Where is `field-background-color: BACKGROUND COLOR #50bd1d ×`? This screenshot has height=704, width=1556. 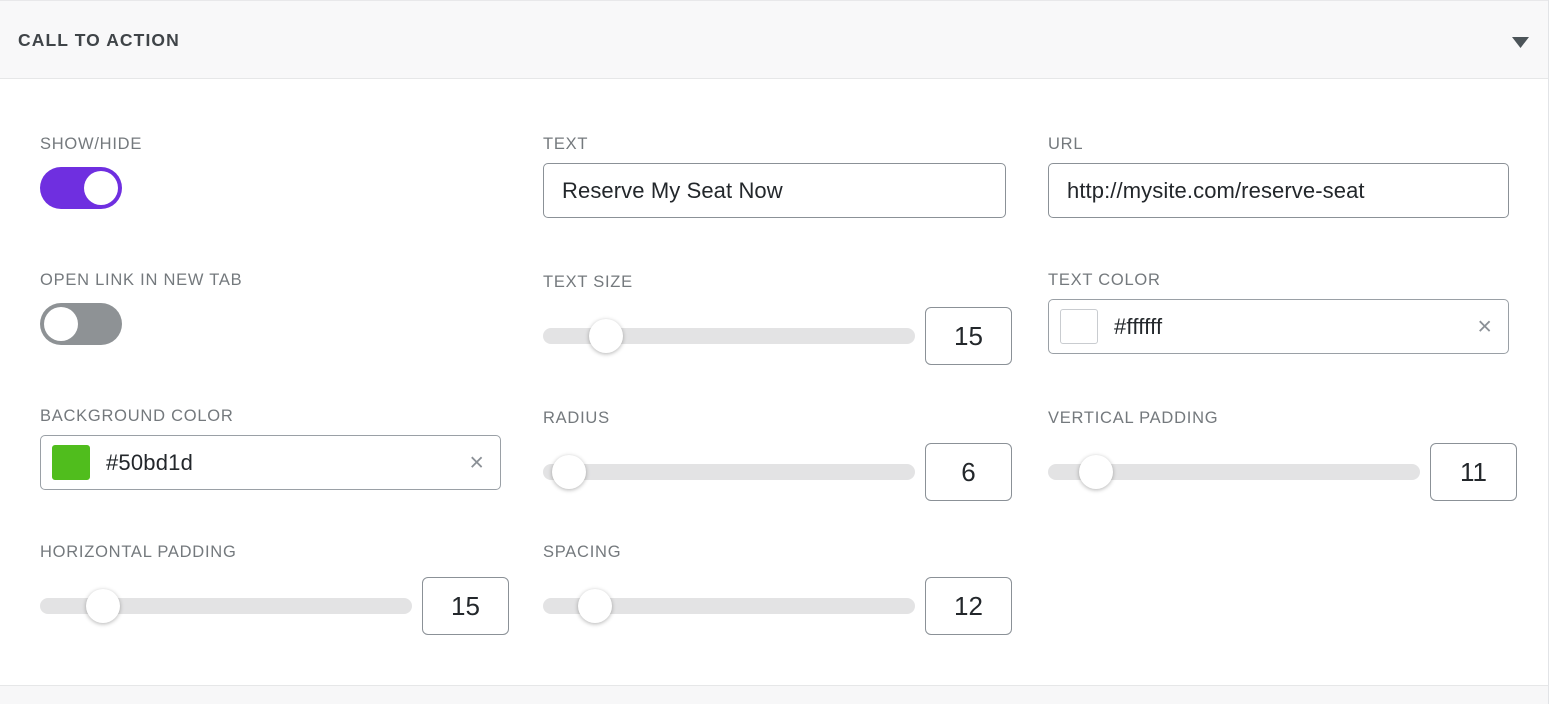 field-background-color: BACKGROUND COLOR #50bd1d × is located at coordinates (270, 448).